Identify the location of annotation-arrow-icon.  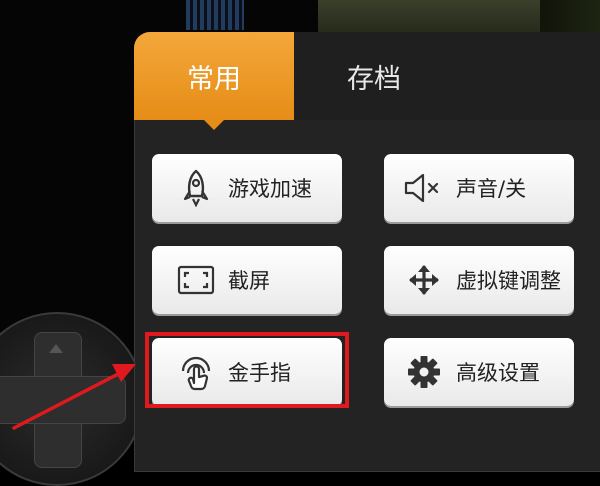
(74, 397).